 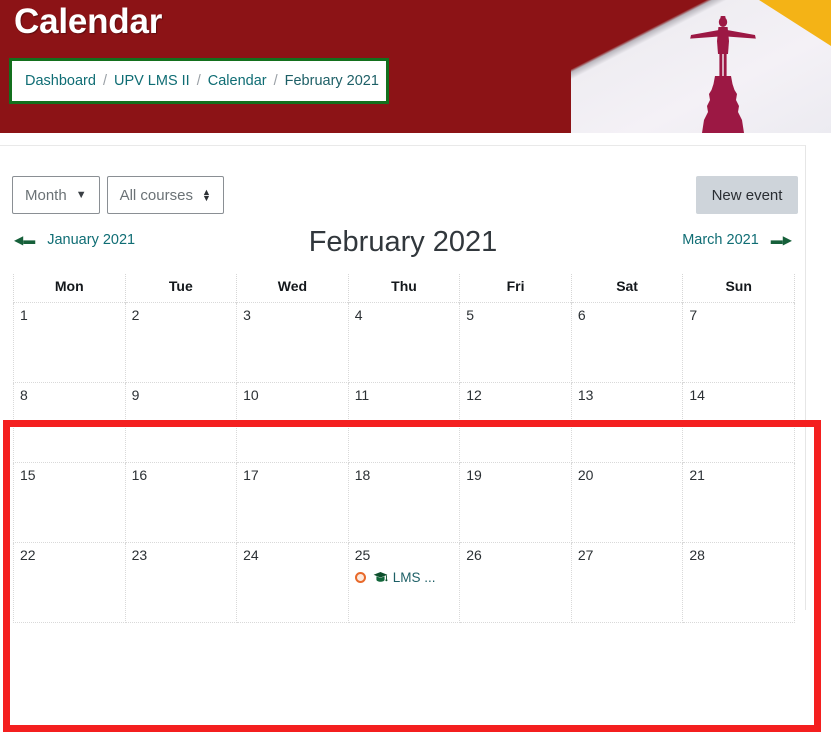 I want to click on event-indicator-dot-icon, so click(x=360, y=577).